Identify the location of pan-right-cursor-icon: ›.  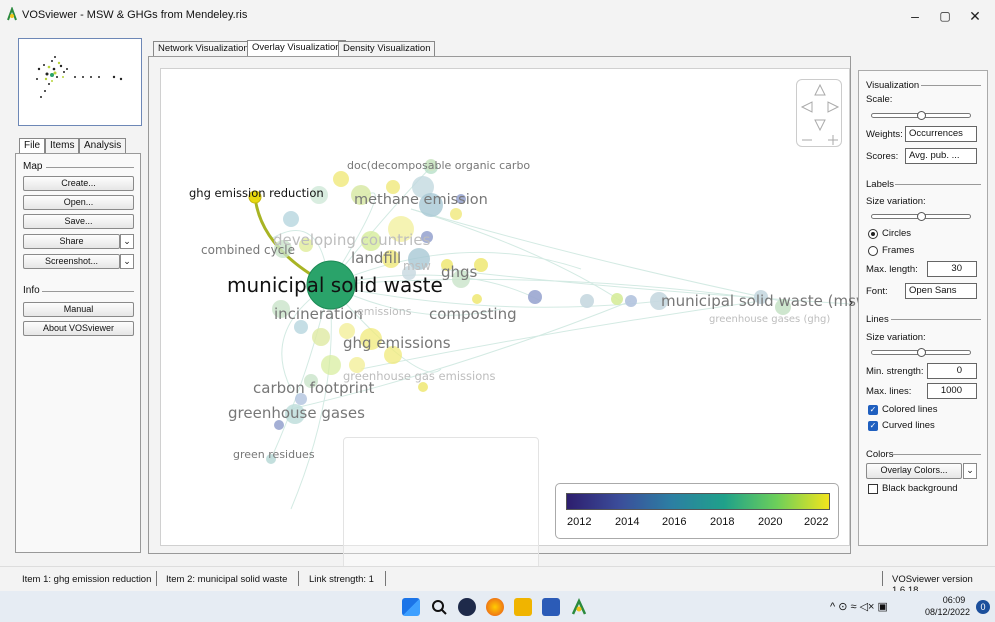
(851, 302).